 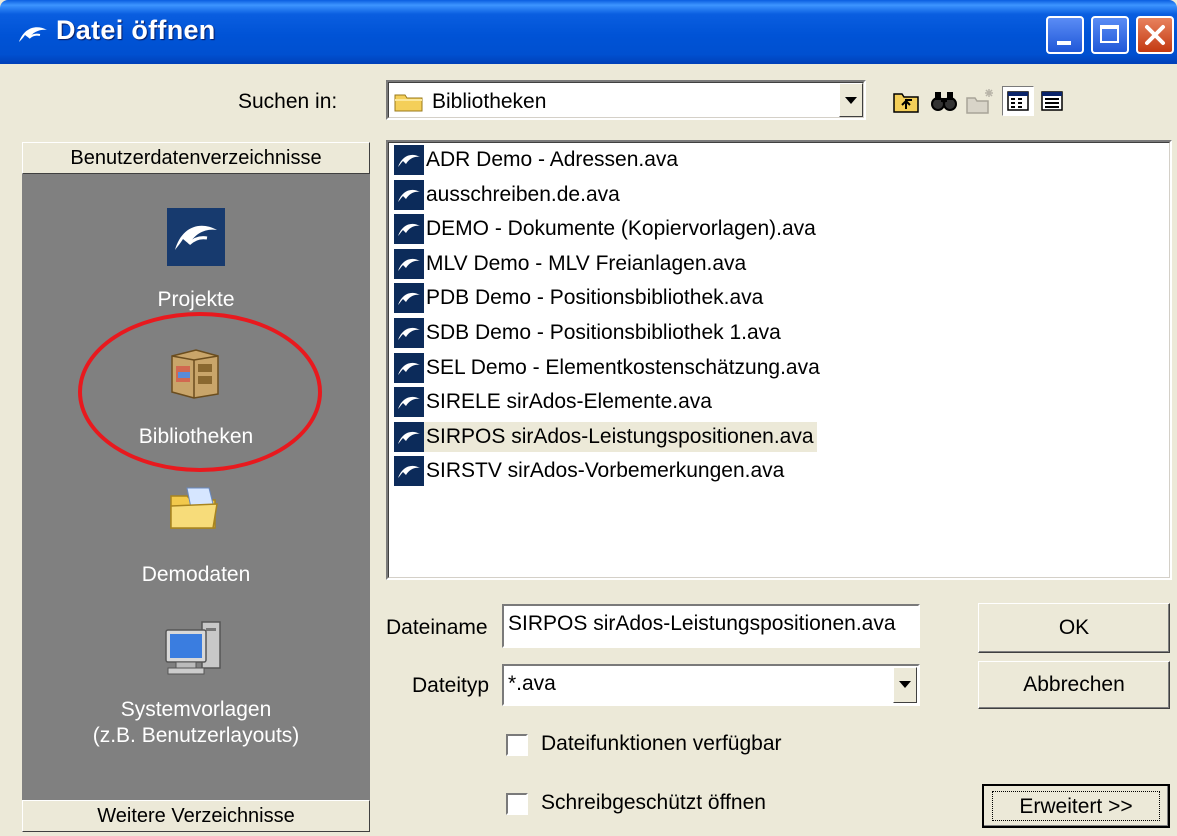 I want to click on sidebar-item-label: Systemvorlagen, so click(x=196, y=709).